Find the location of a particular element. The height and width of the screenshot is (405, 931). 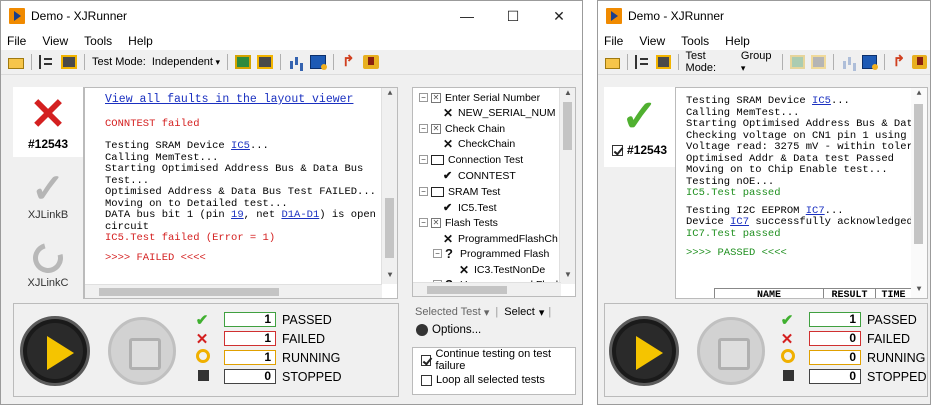

test-mode-dropdown: Independent is located at coordinates (186, 62).